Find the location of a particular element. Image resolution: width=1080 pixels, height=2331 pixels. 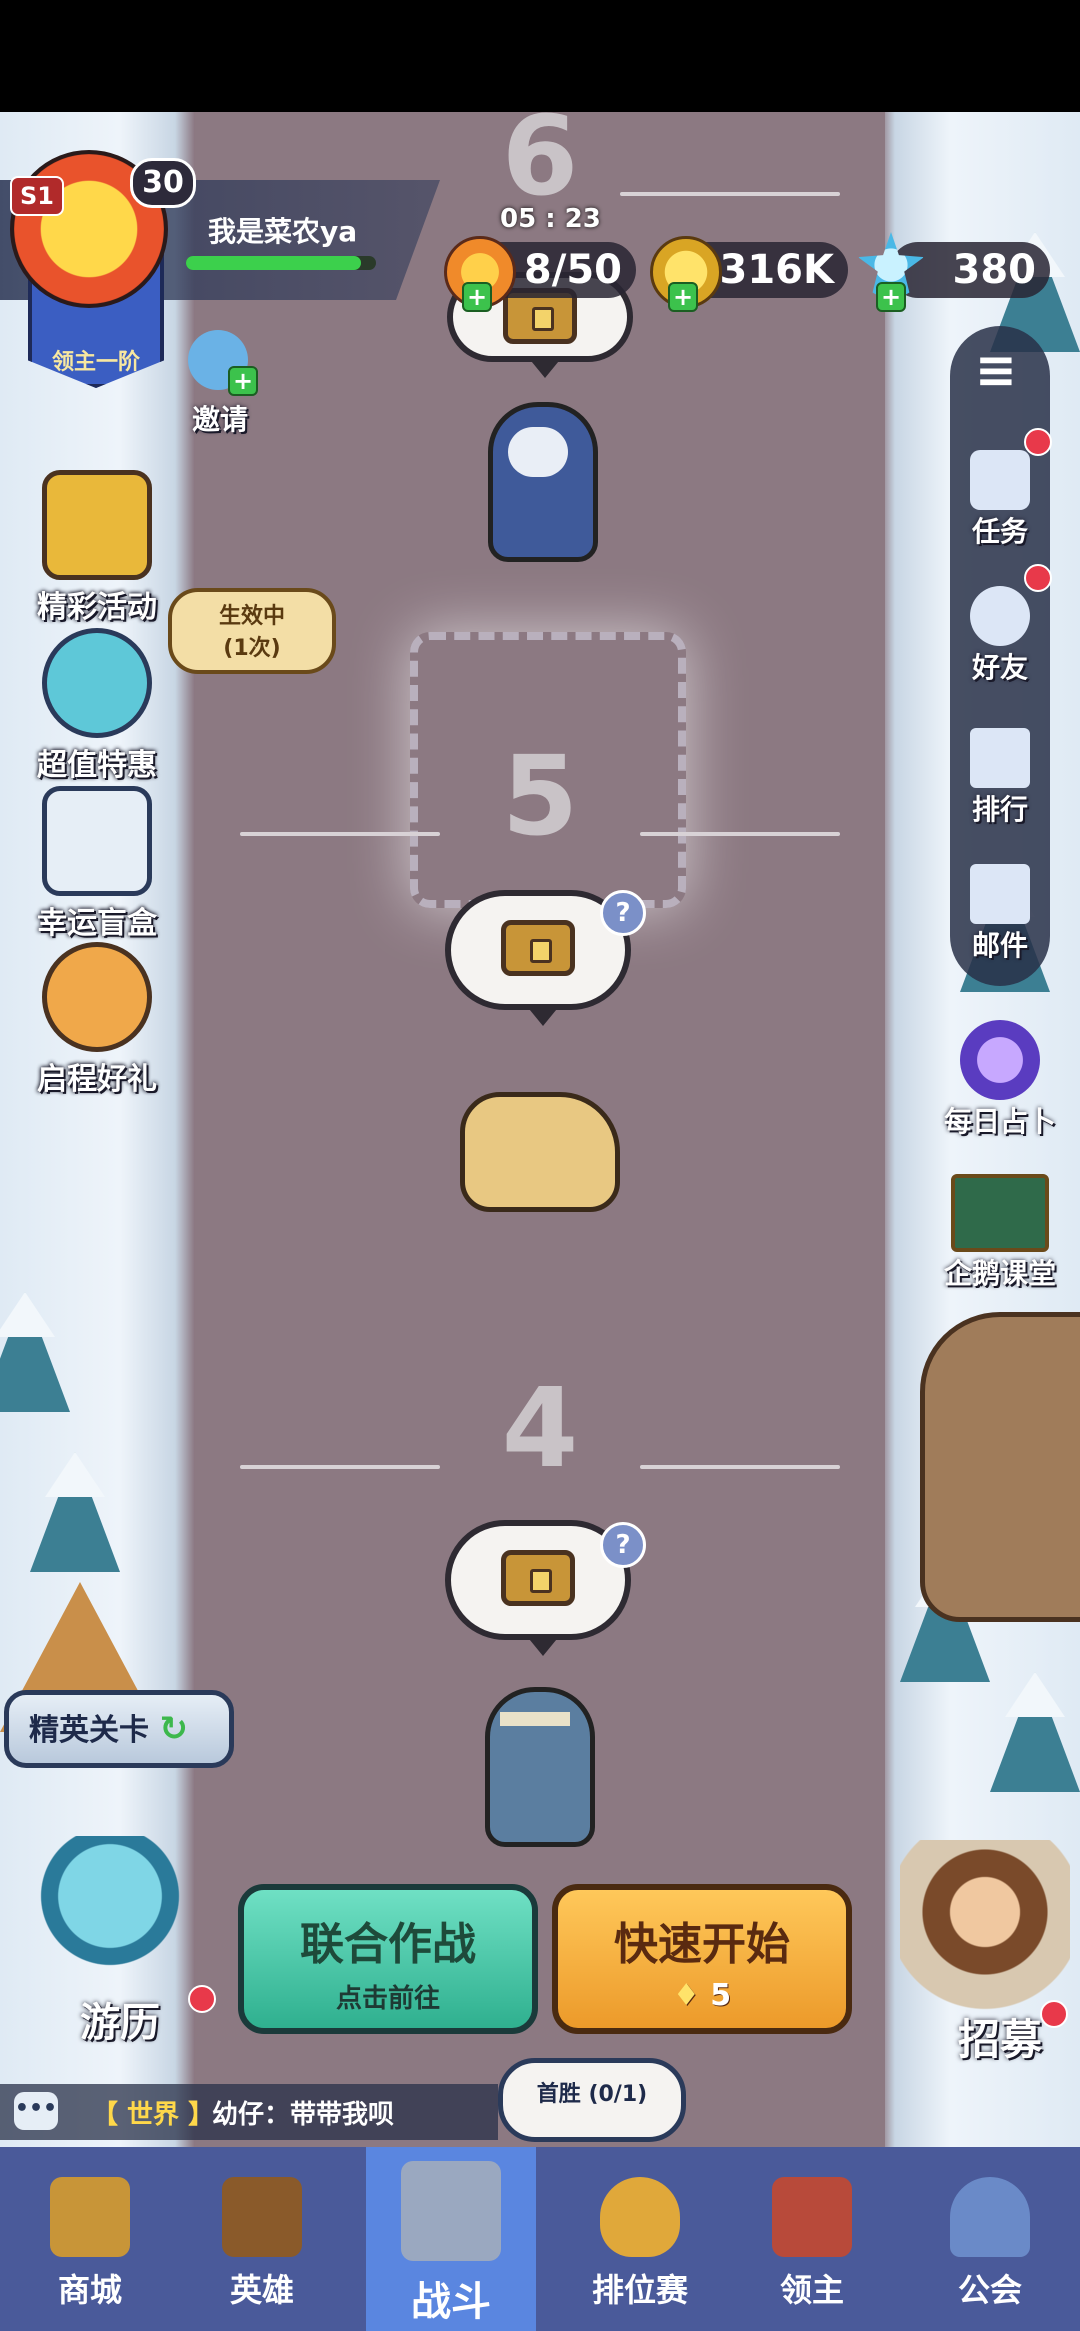

first-win-badge: 首胜 (0/1) is located at coordinates (592, 2100).